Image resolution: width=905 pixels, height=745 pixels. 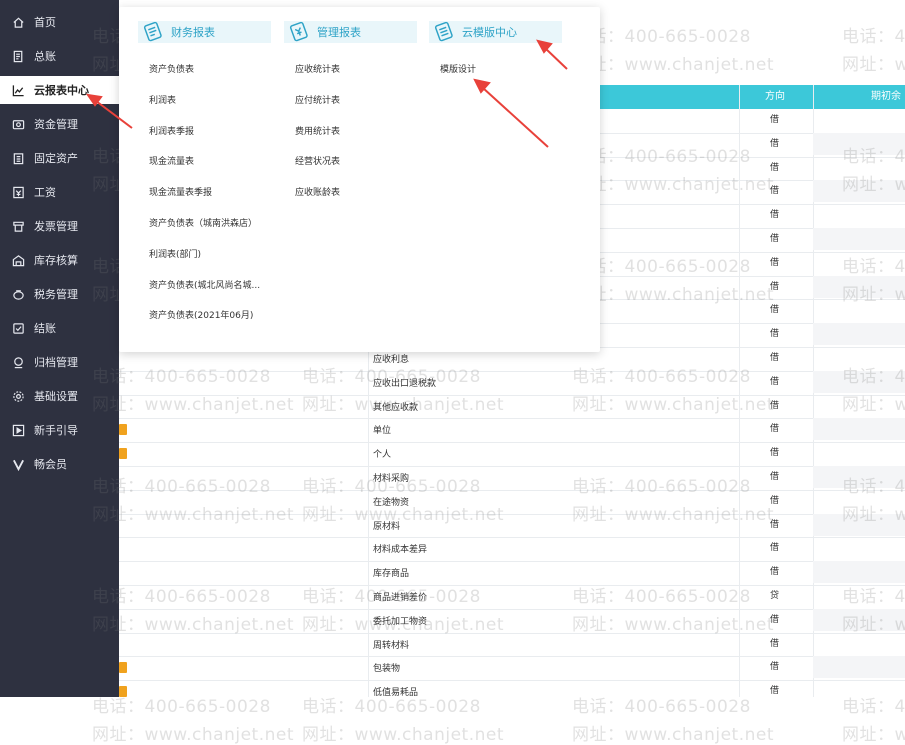 I want to click on invoice-icon, so click(x=18, y=226).